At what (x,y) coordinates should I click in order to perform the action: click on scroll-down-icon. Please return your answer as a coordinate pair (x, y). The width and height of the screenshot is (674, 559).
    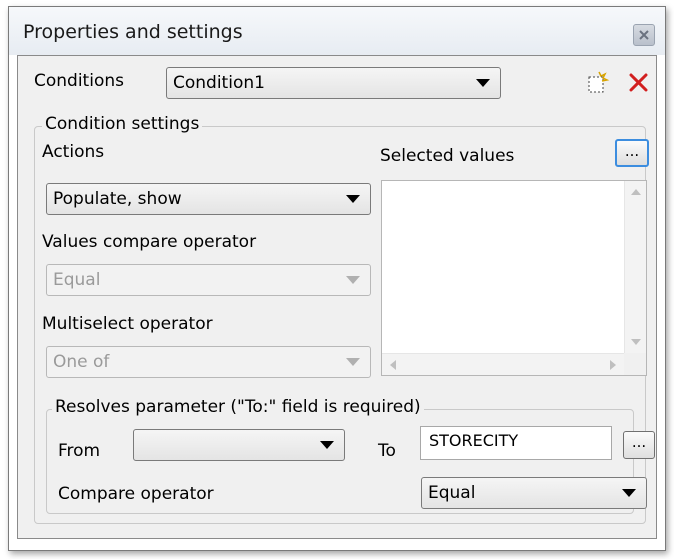
    Looking at the image, I should click on (636, 342).